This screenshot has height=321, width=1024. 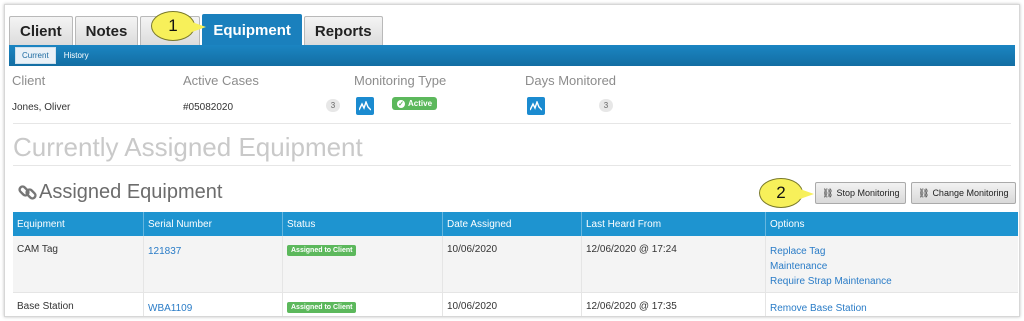 What do you see at coordinates (78, 224) in the screenshot?
I see `column-header: Equipment` at bounding box center [78, 224].